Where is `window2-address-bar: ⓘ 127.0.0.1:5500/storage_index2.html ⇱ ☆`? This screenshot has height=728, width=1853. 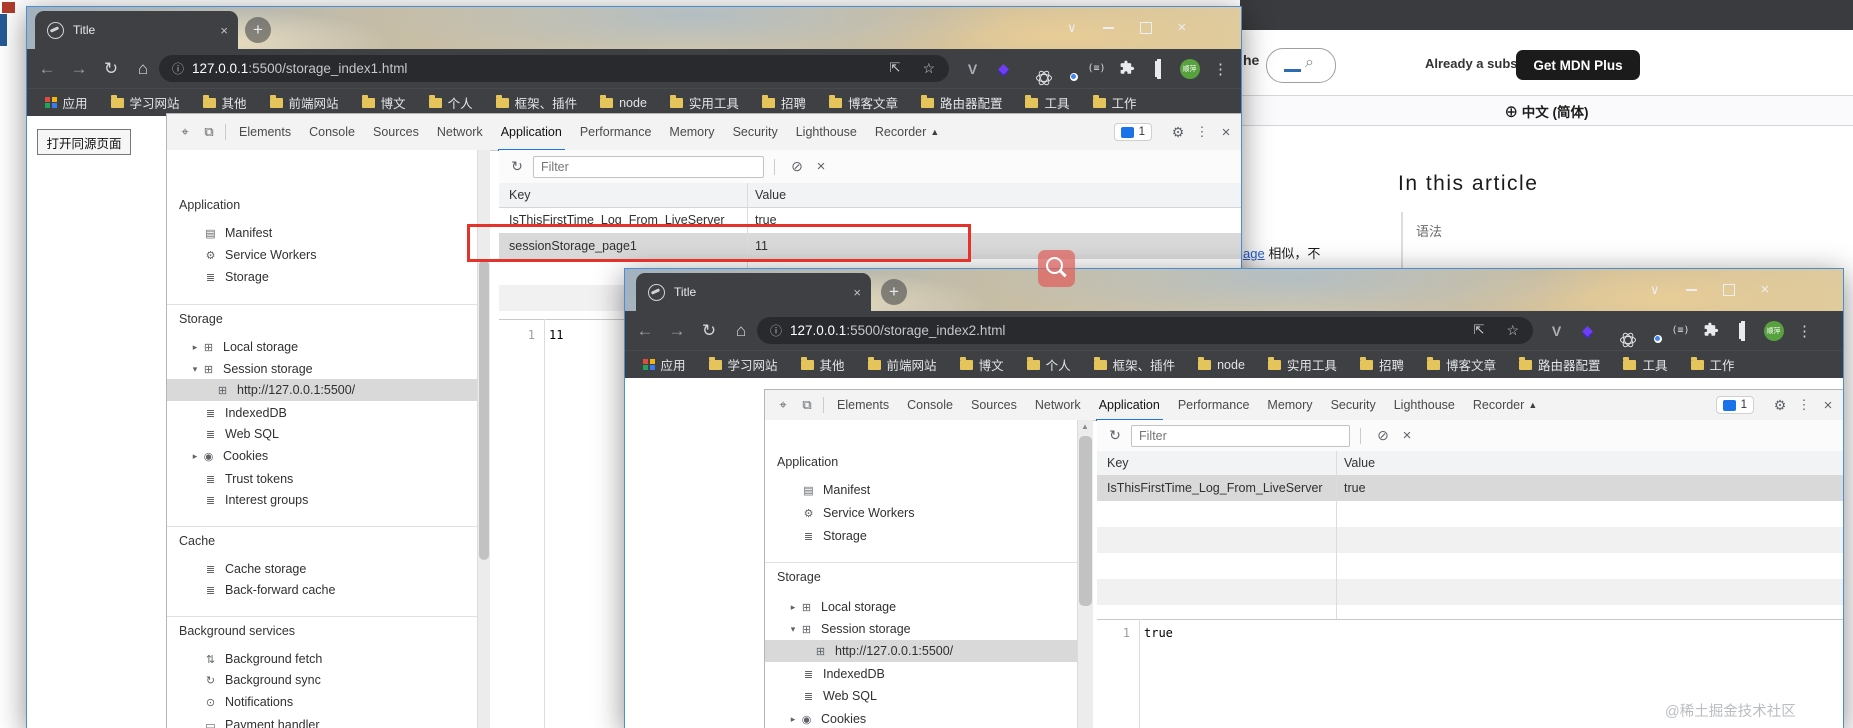
window2-address-bar: ⓘ 127.0.0.1:5500/storage_index2.html ⇱ ☆ is located at coordinates (1145, 330).